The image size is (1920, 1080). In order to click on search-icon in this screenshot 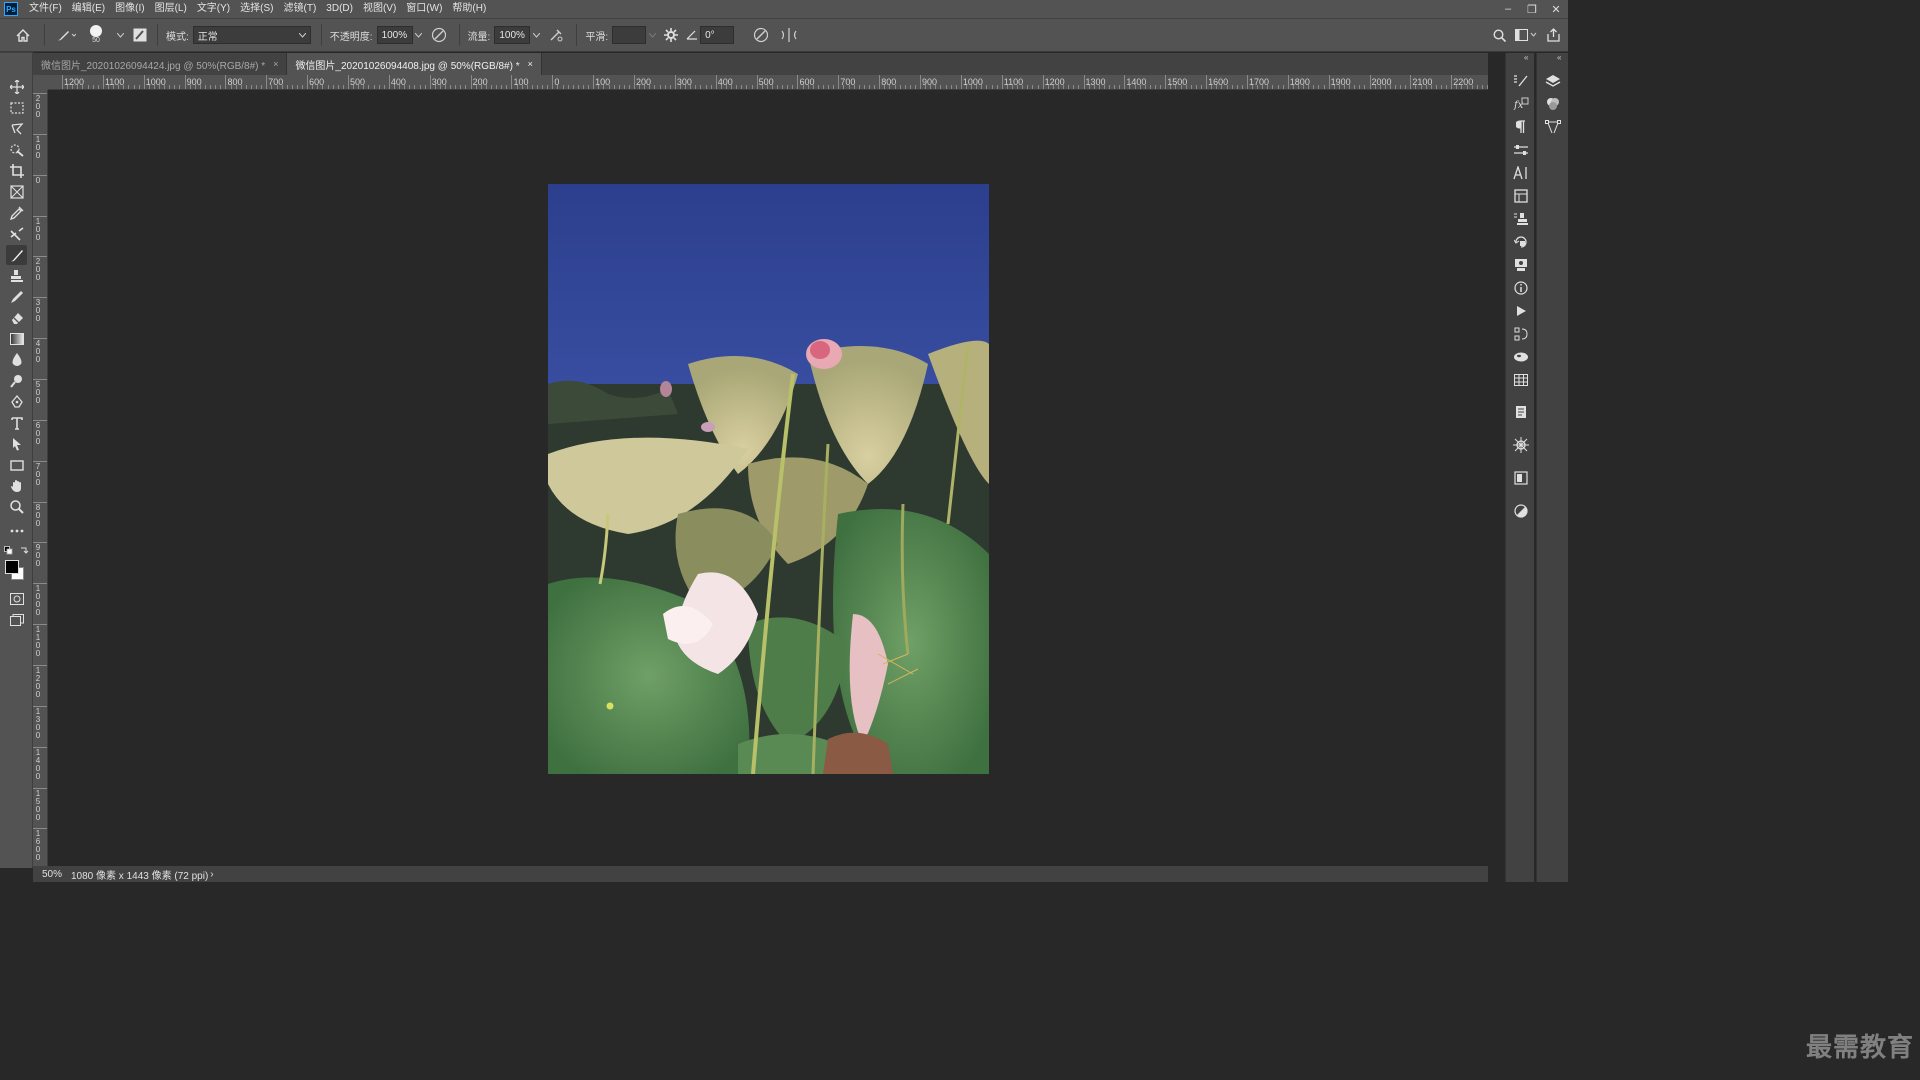, I will do `click(1499, 35)`.